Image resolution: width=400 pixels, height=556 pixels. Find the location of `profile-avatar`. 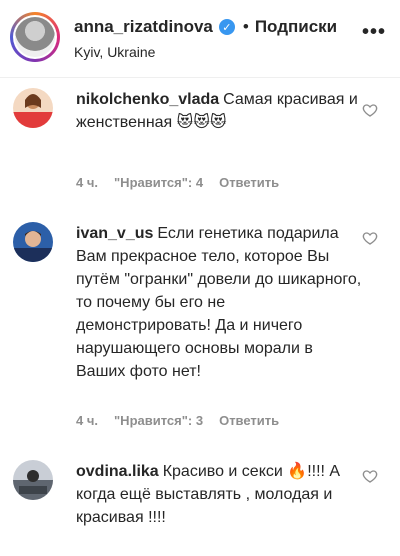

profile-avatar is located at coordinates (35, 37).